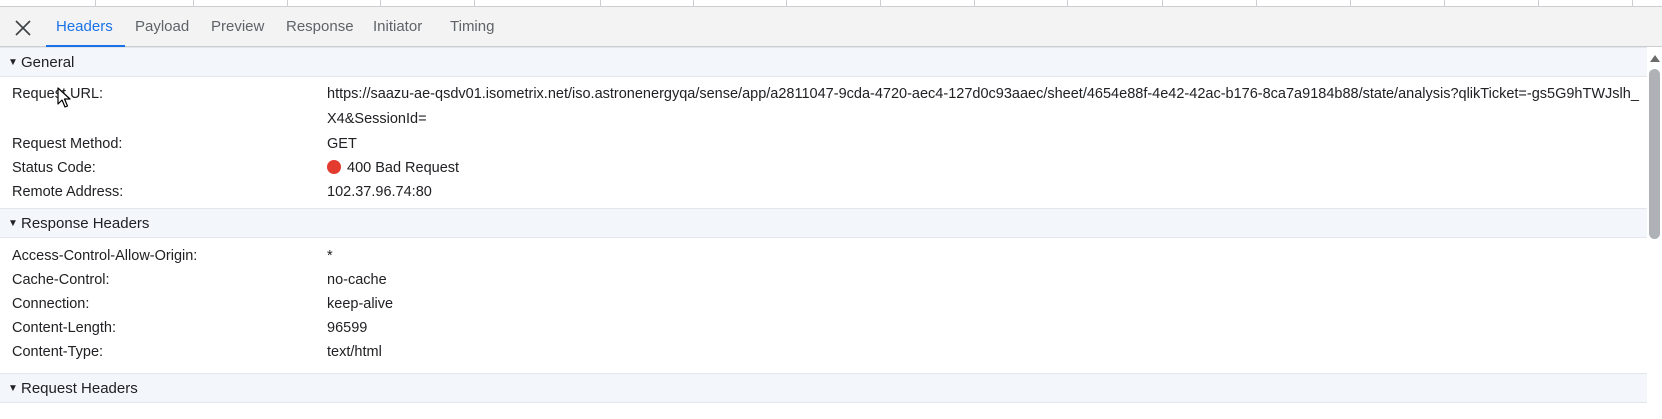  I want to click on header-key: Content-Type:, so click(58, 352).